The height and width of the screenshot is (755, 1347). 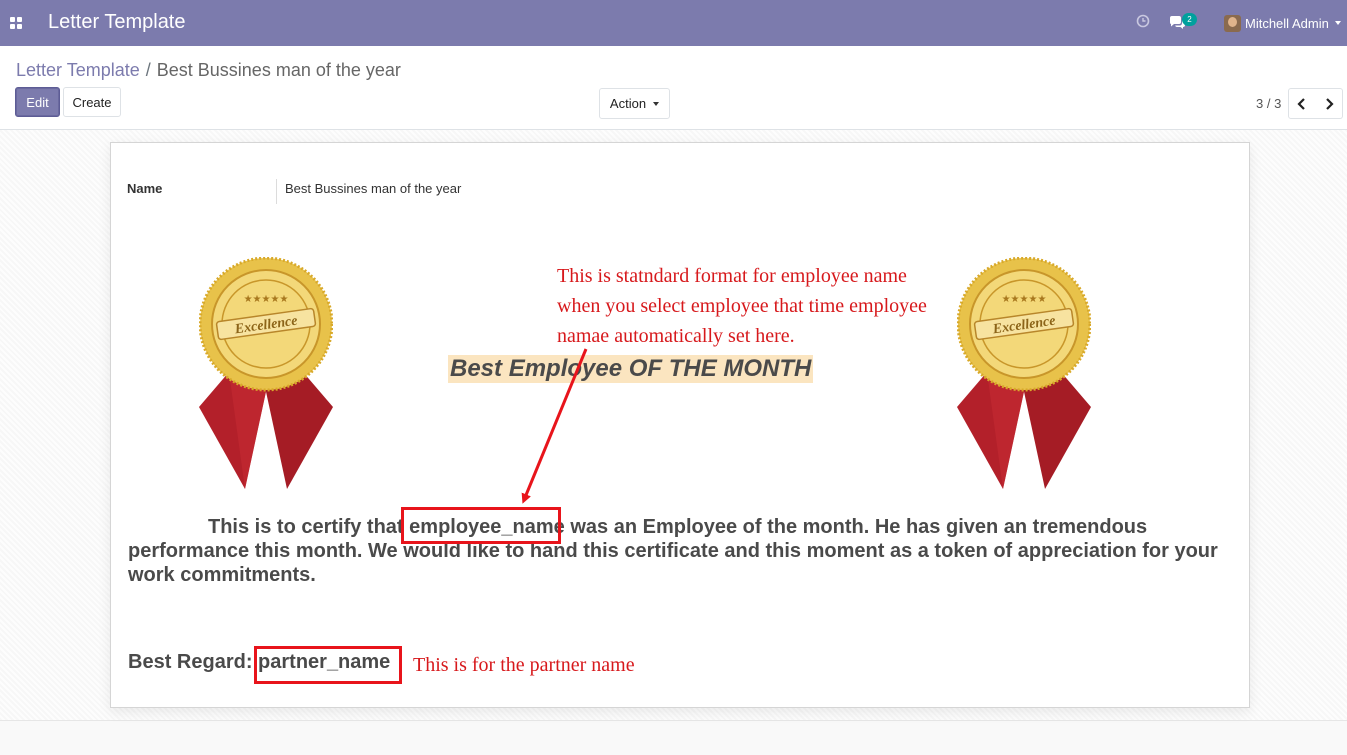 I want to click on breadcrumb-current: Best Bussines man of the year, so click(x=278, y=70).